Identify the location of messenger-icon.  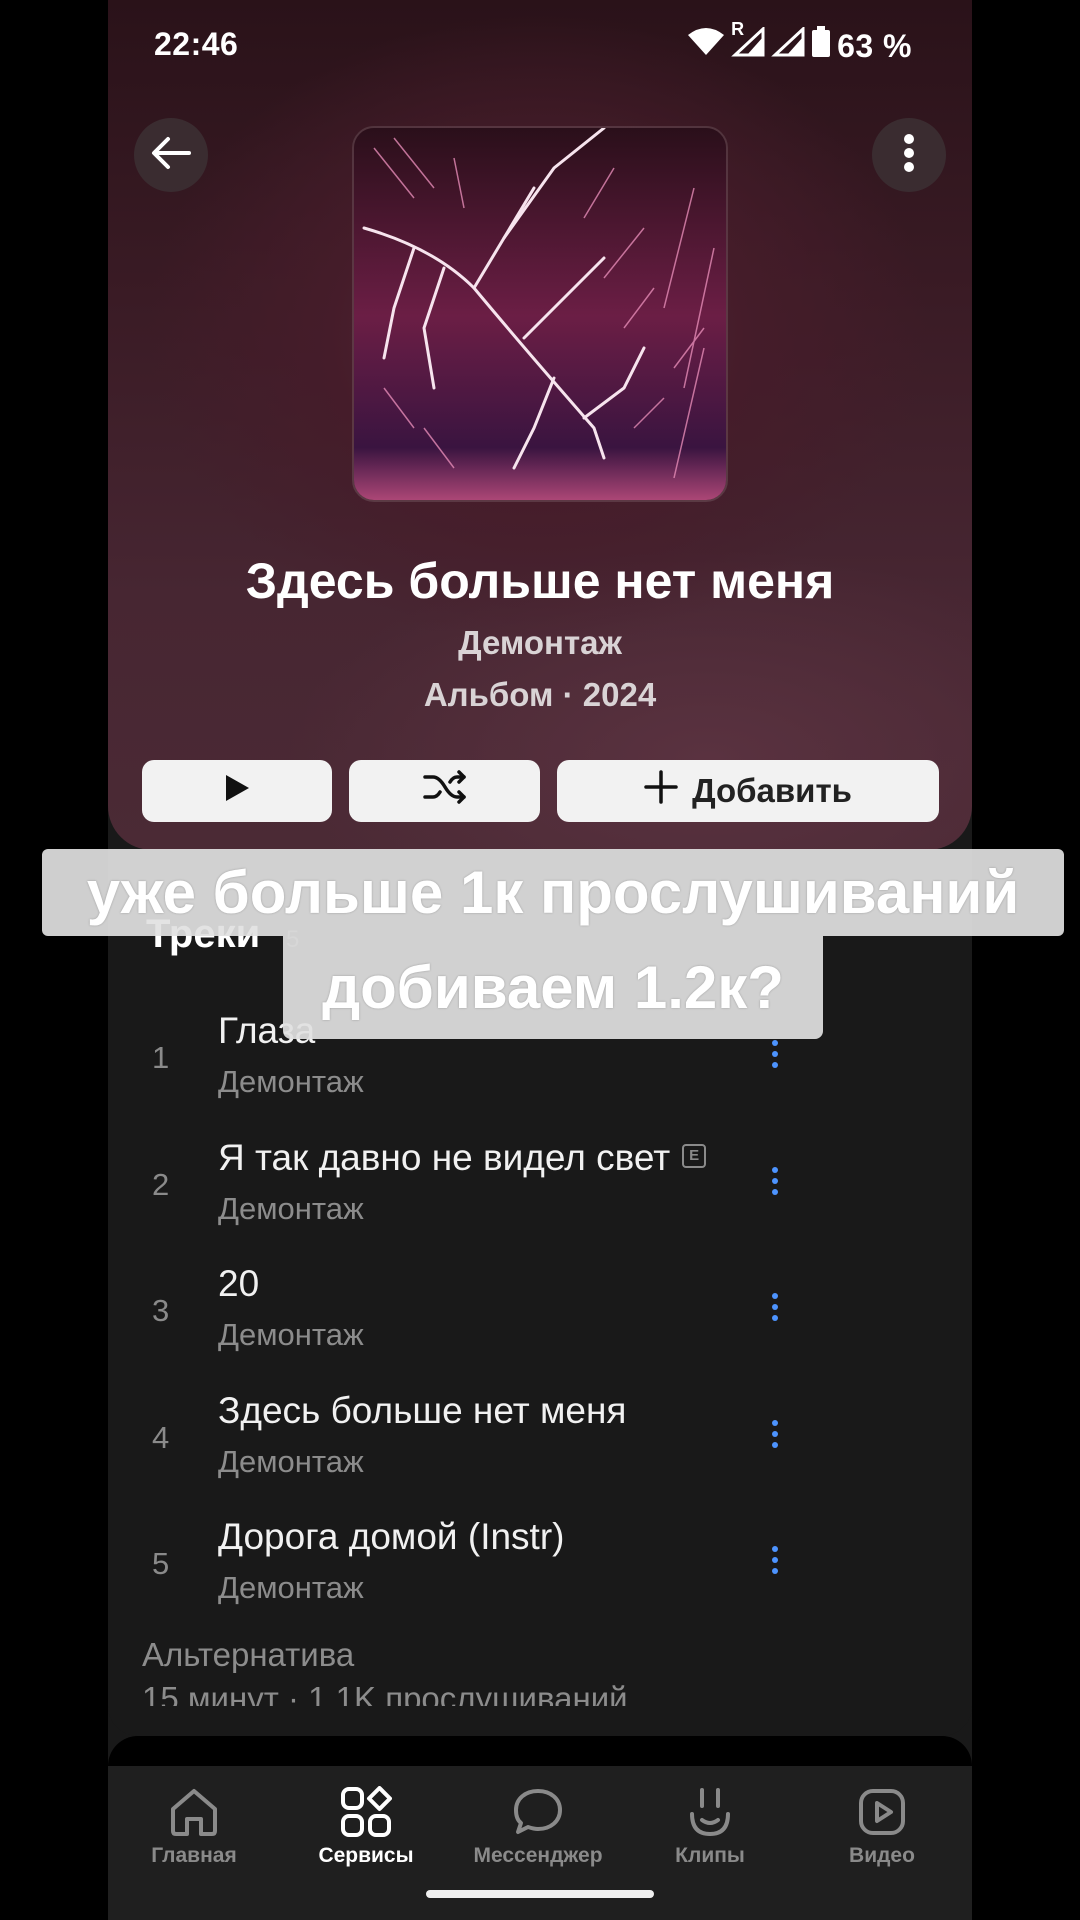
(538, 1812).